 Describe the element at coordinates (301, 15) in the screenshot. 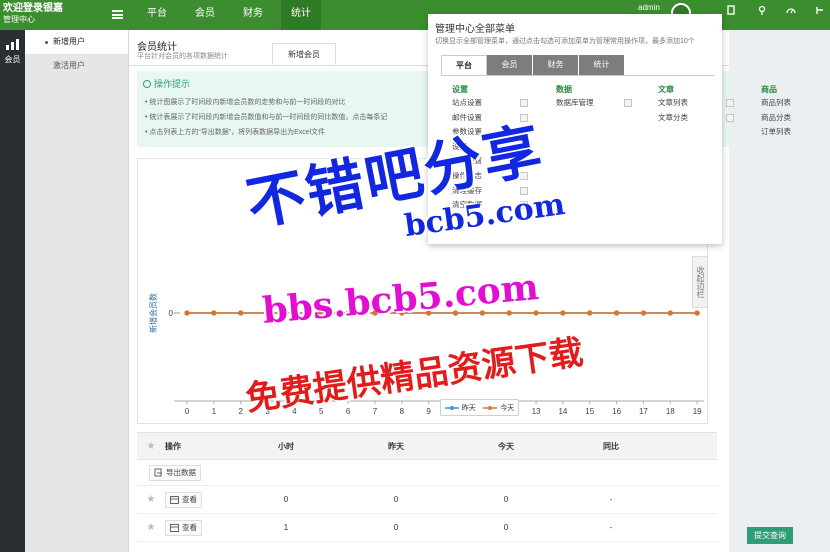

I see `nav-statistics: 统计` at that location.